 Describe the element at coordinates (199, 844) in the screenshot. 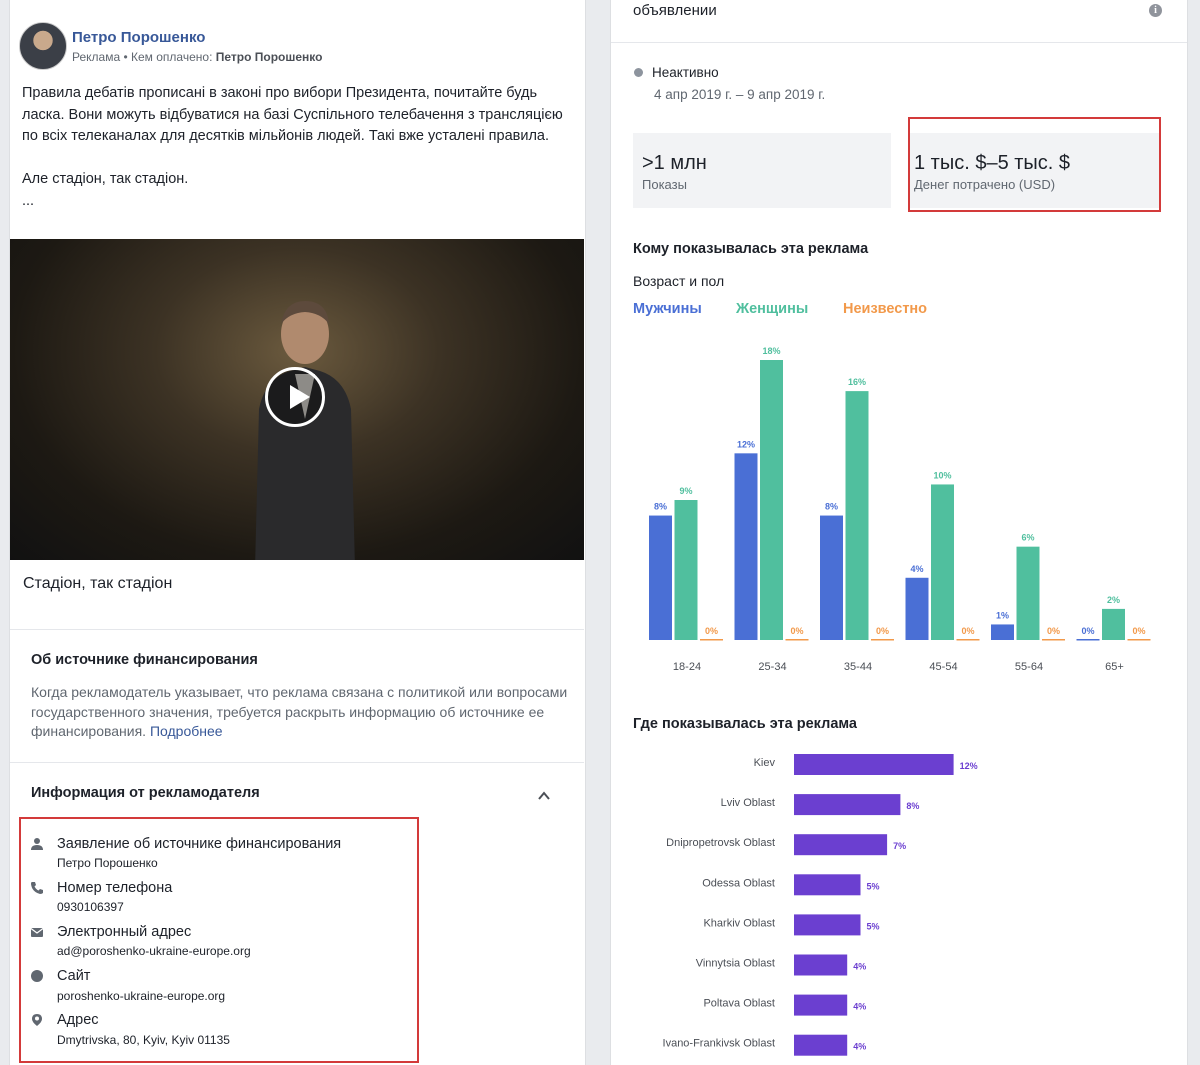

I see `info-label: Заявление об источнике финансирования` at that location.